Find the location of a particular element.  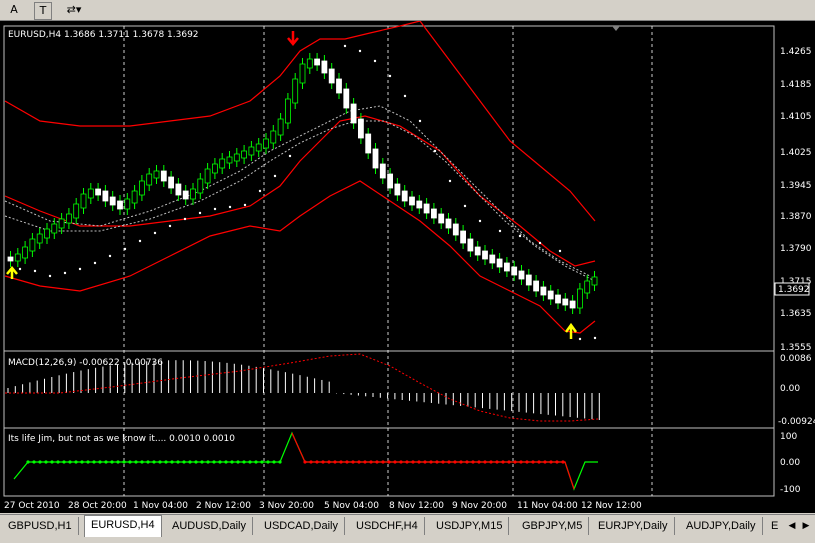

macd-label: MACD(12,26,9) -0.00622 -0.00736 is located at coordinates (85, 363).